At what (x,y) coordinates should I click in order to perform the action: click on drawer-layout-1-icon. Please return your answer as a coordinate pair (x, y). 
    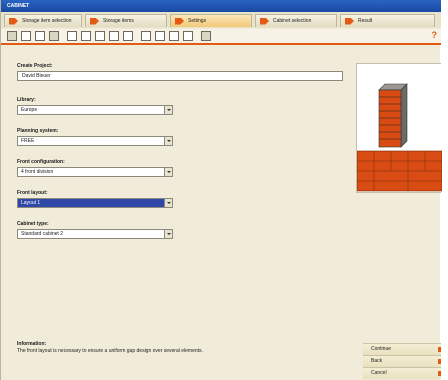
    Looking at the image, I should click on (146, 36).